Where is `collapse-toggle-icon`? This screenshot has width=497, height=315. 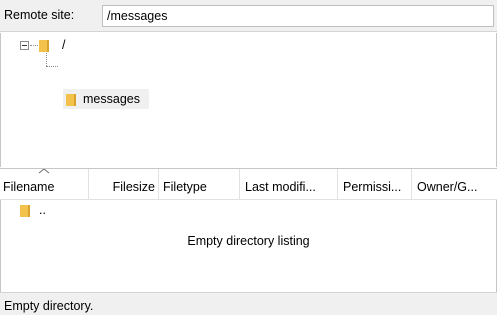 collapse-toggle-icon is located at coordinates (24, 45).